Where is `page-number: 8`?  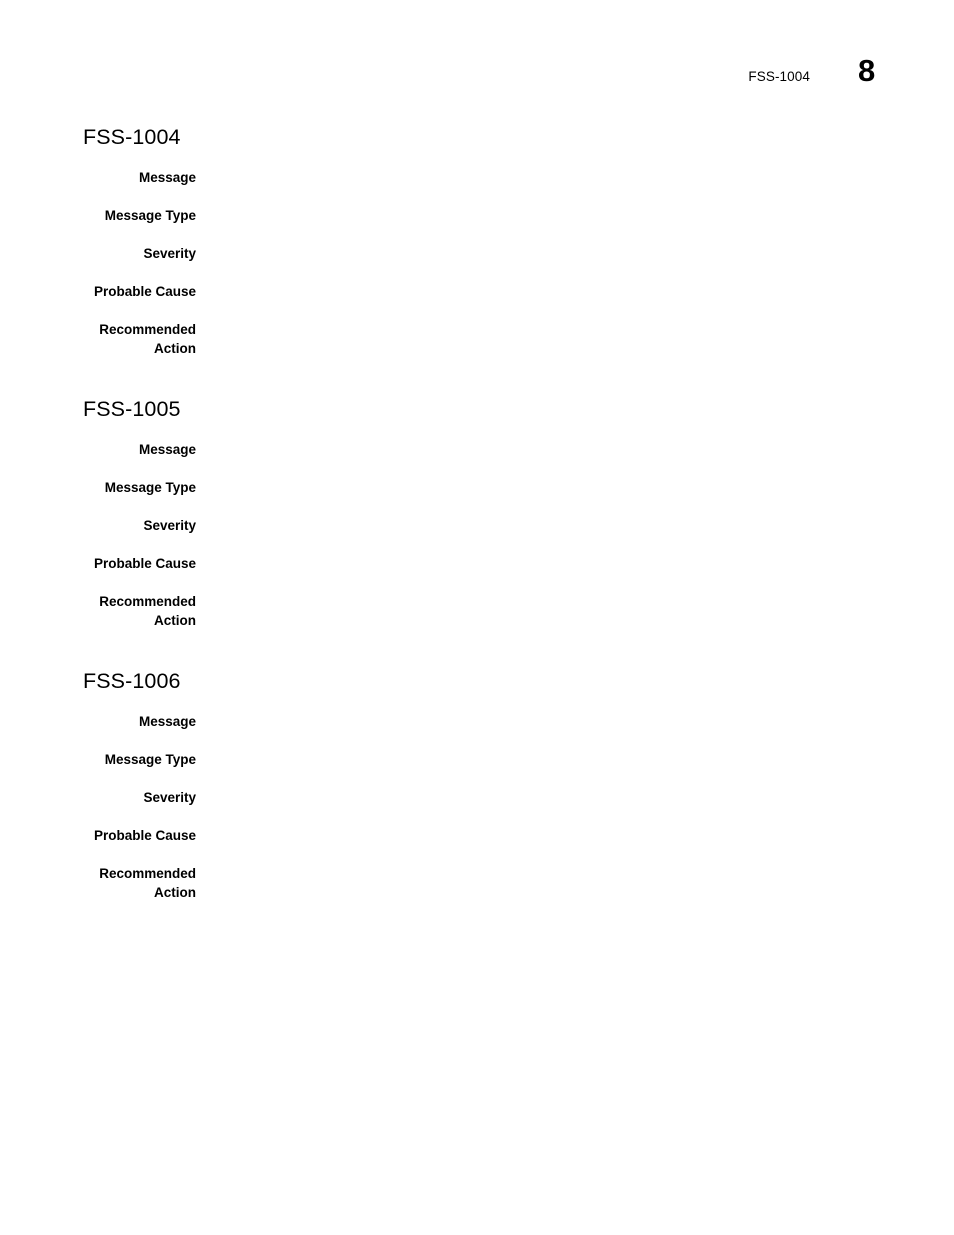 page-number: 8 is located at coordinates (867, 70).